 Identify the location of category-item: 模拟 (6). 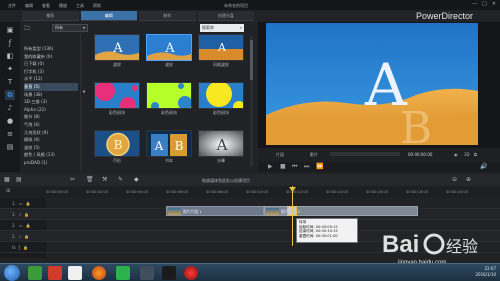
(51, 140).